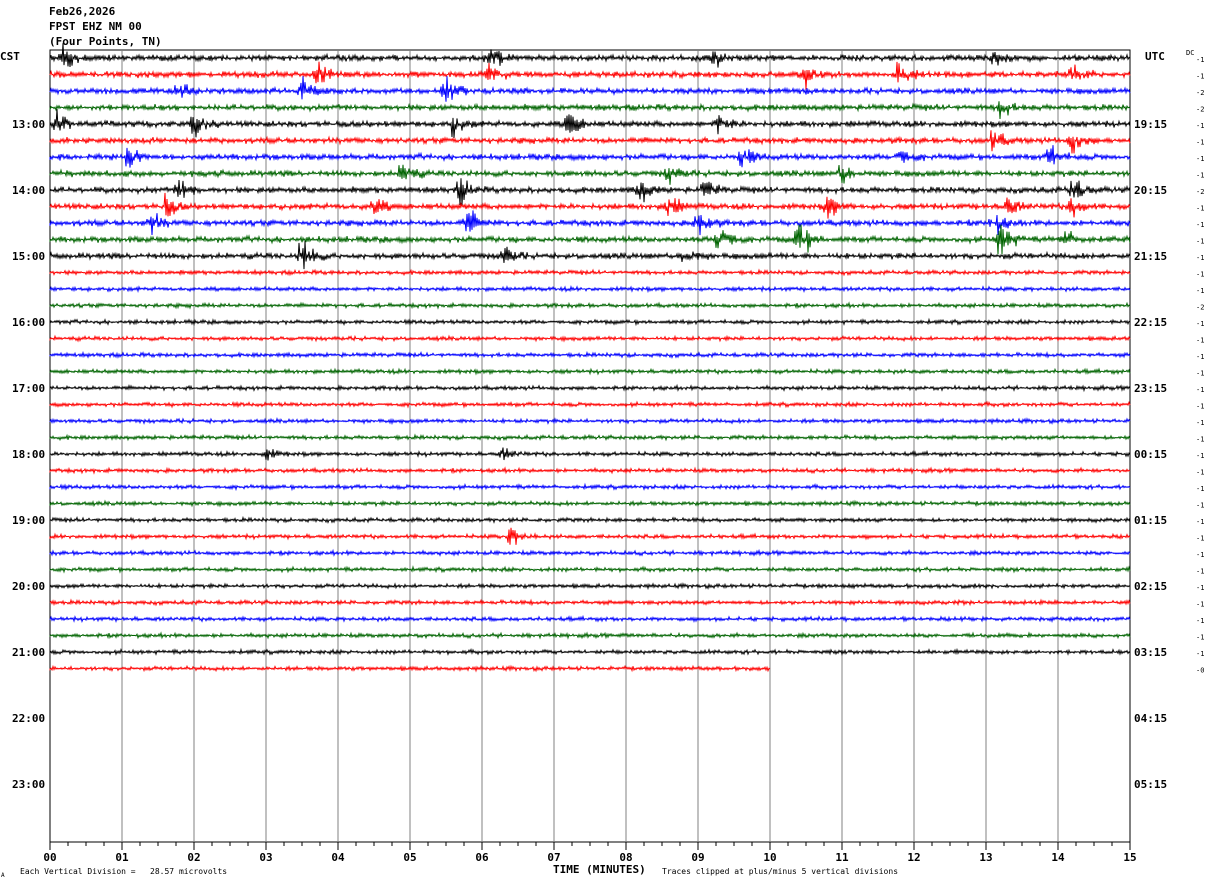  Describe the element at coordinates (599, 869) in the screenshot. I see `x-axis-title: TIME (MINUTES)` at that location.